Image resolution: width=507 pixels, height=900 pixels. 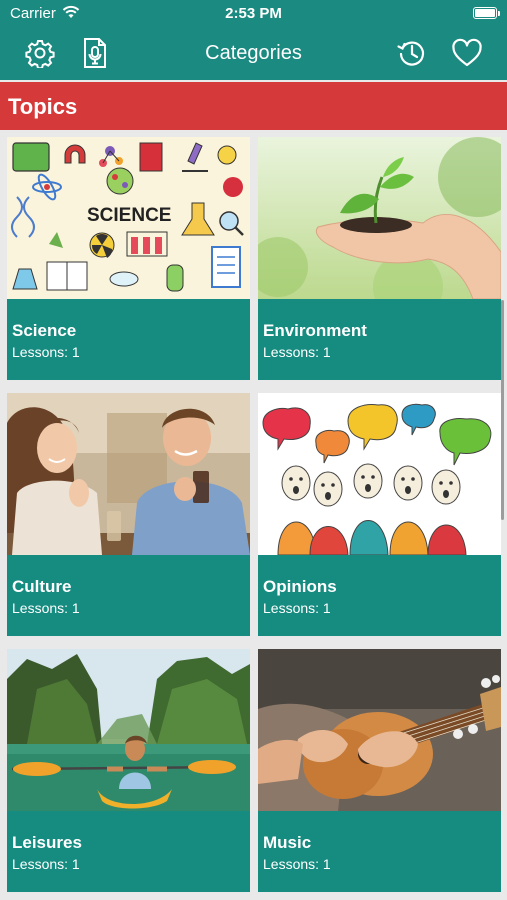 What do you see at coordinates (315, 330) in the screenshot?
I see `card-title: Environment` at bounding box center [315, 330].